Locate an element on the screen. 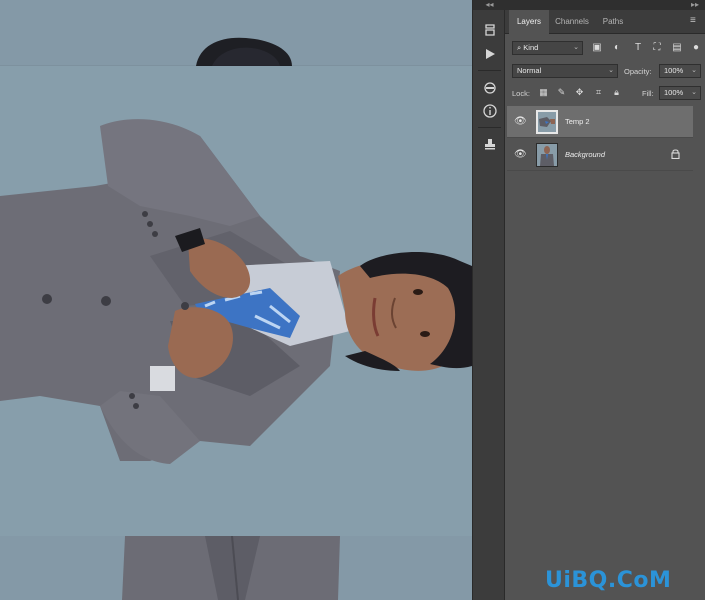 The image size is (705, 600). lock-transparent-pixels-icon: ▦ is located at coordinates (543, 92).